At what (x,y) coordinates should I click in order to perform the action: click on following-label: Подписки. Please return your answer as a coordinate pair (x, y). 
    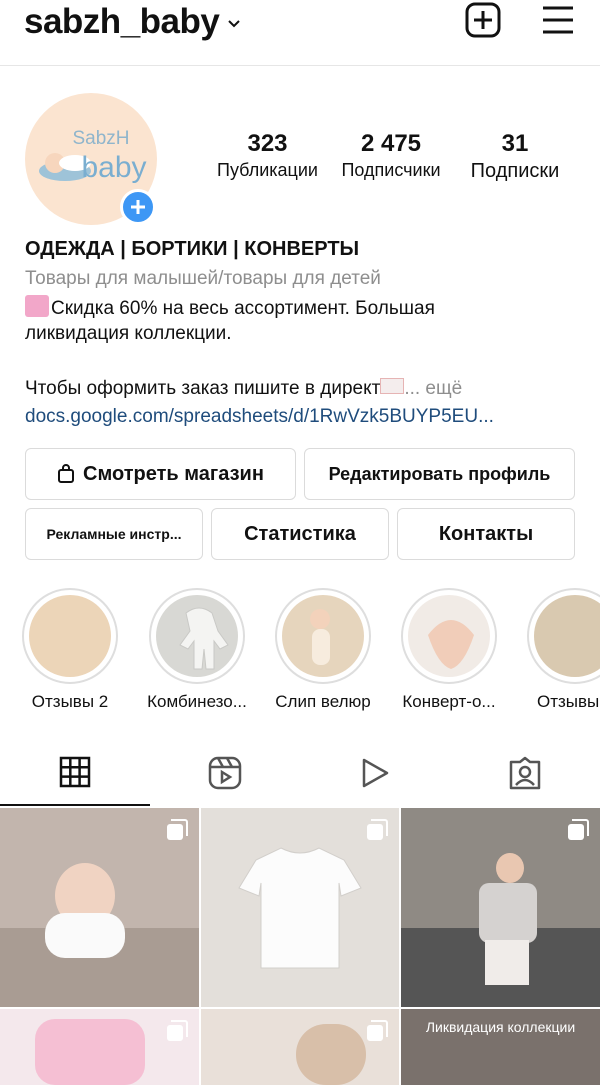
    Looking at the image, I should click on (515, 171).